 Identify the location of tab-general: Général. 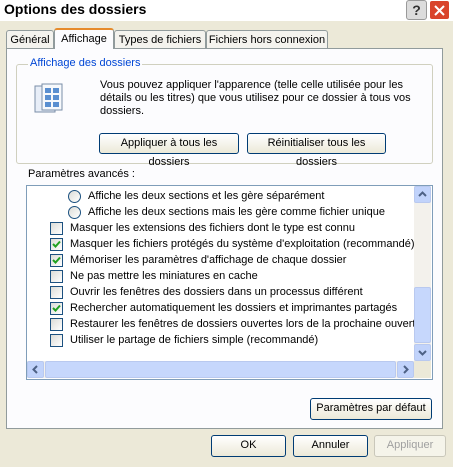
(30, 39).